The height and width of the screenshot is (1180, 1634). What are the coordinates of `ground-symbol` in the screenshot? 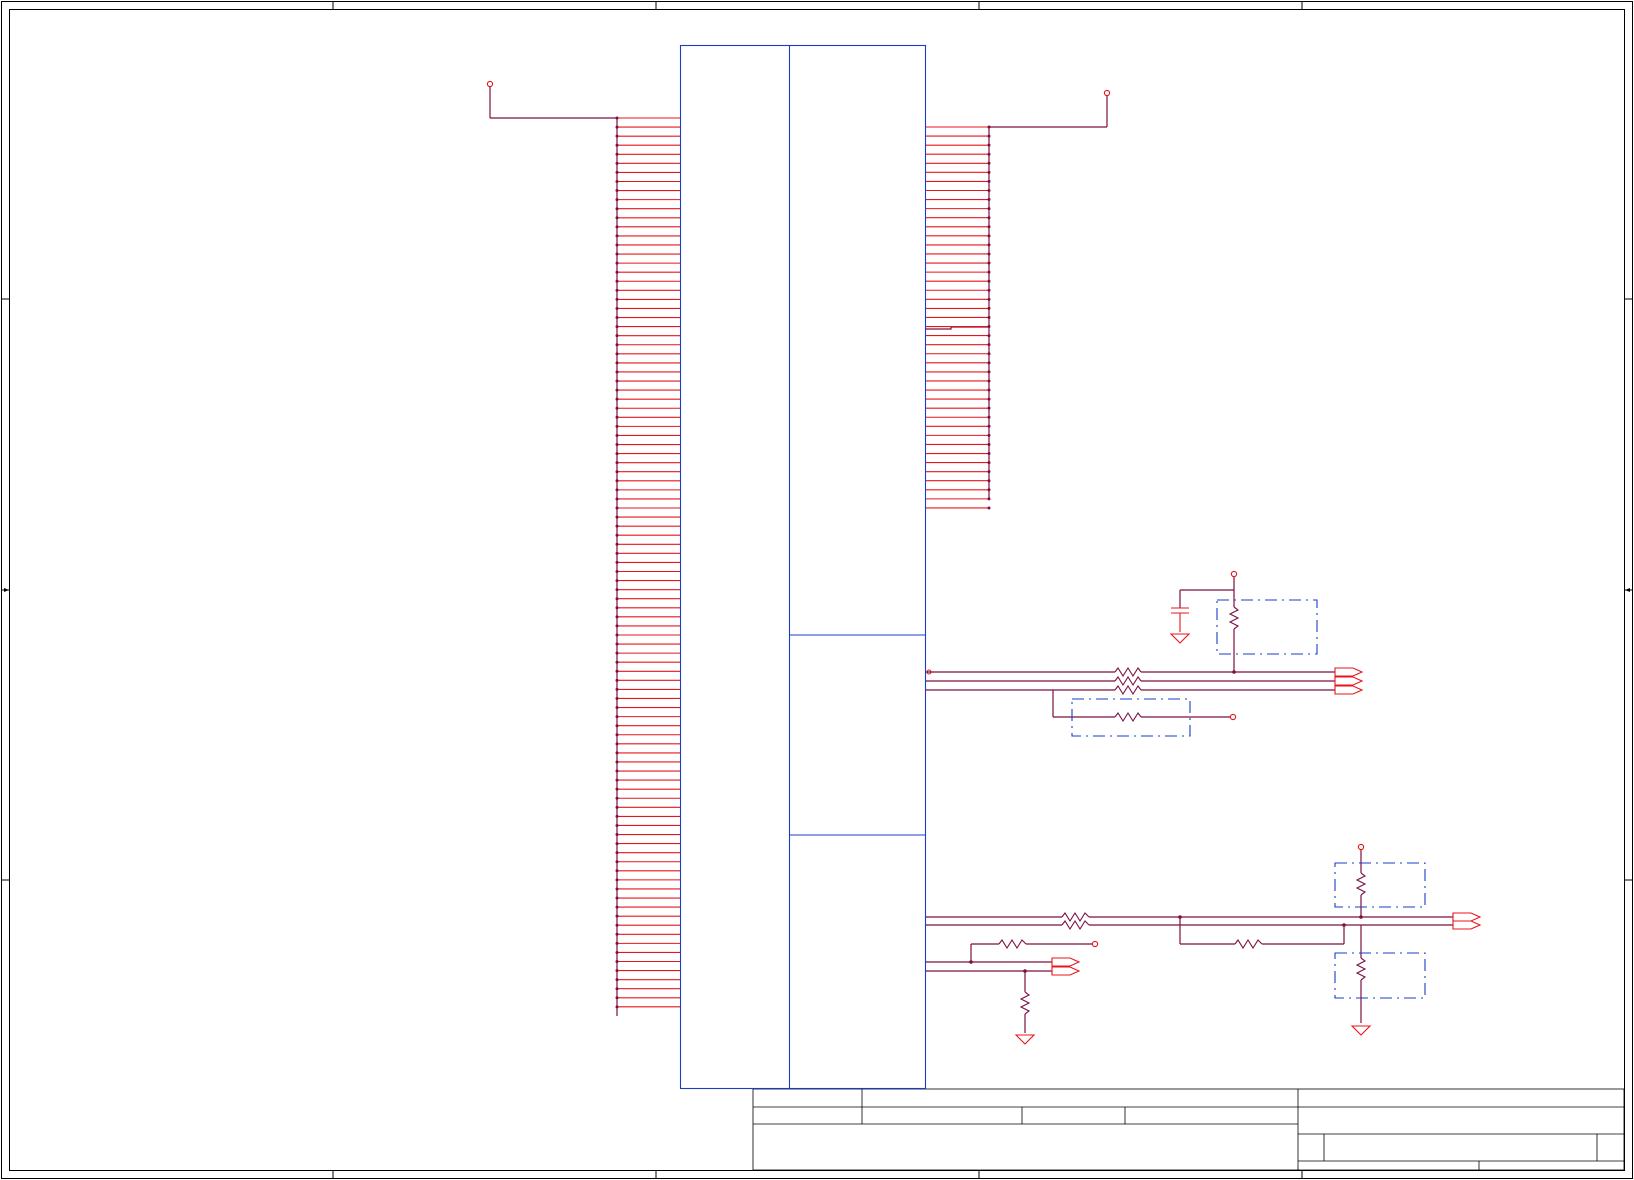 It's located at (1180, 638).